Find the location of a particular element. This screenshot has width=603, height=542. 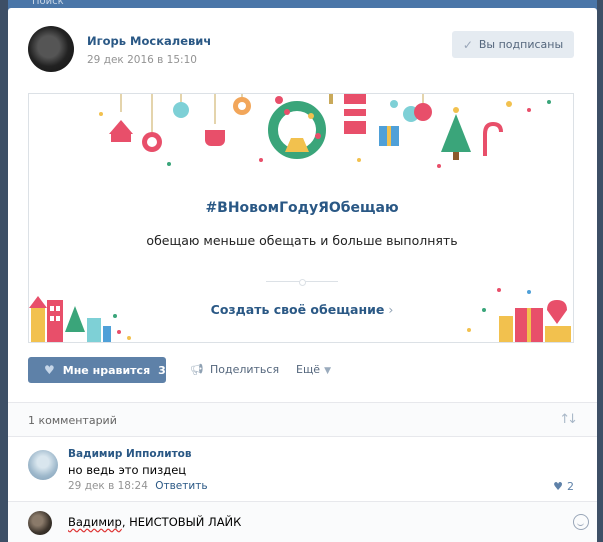

reply-box: Вадимир, НЕИСТОВЫЙ ЛАЙК is located at coordinates (302, 522).